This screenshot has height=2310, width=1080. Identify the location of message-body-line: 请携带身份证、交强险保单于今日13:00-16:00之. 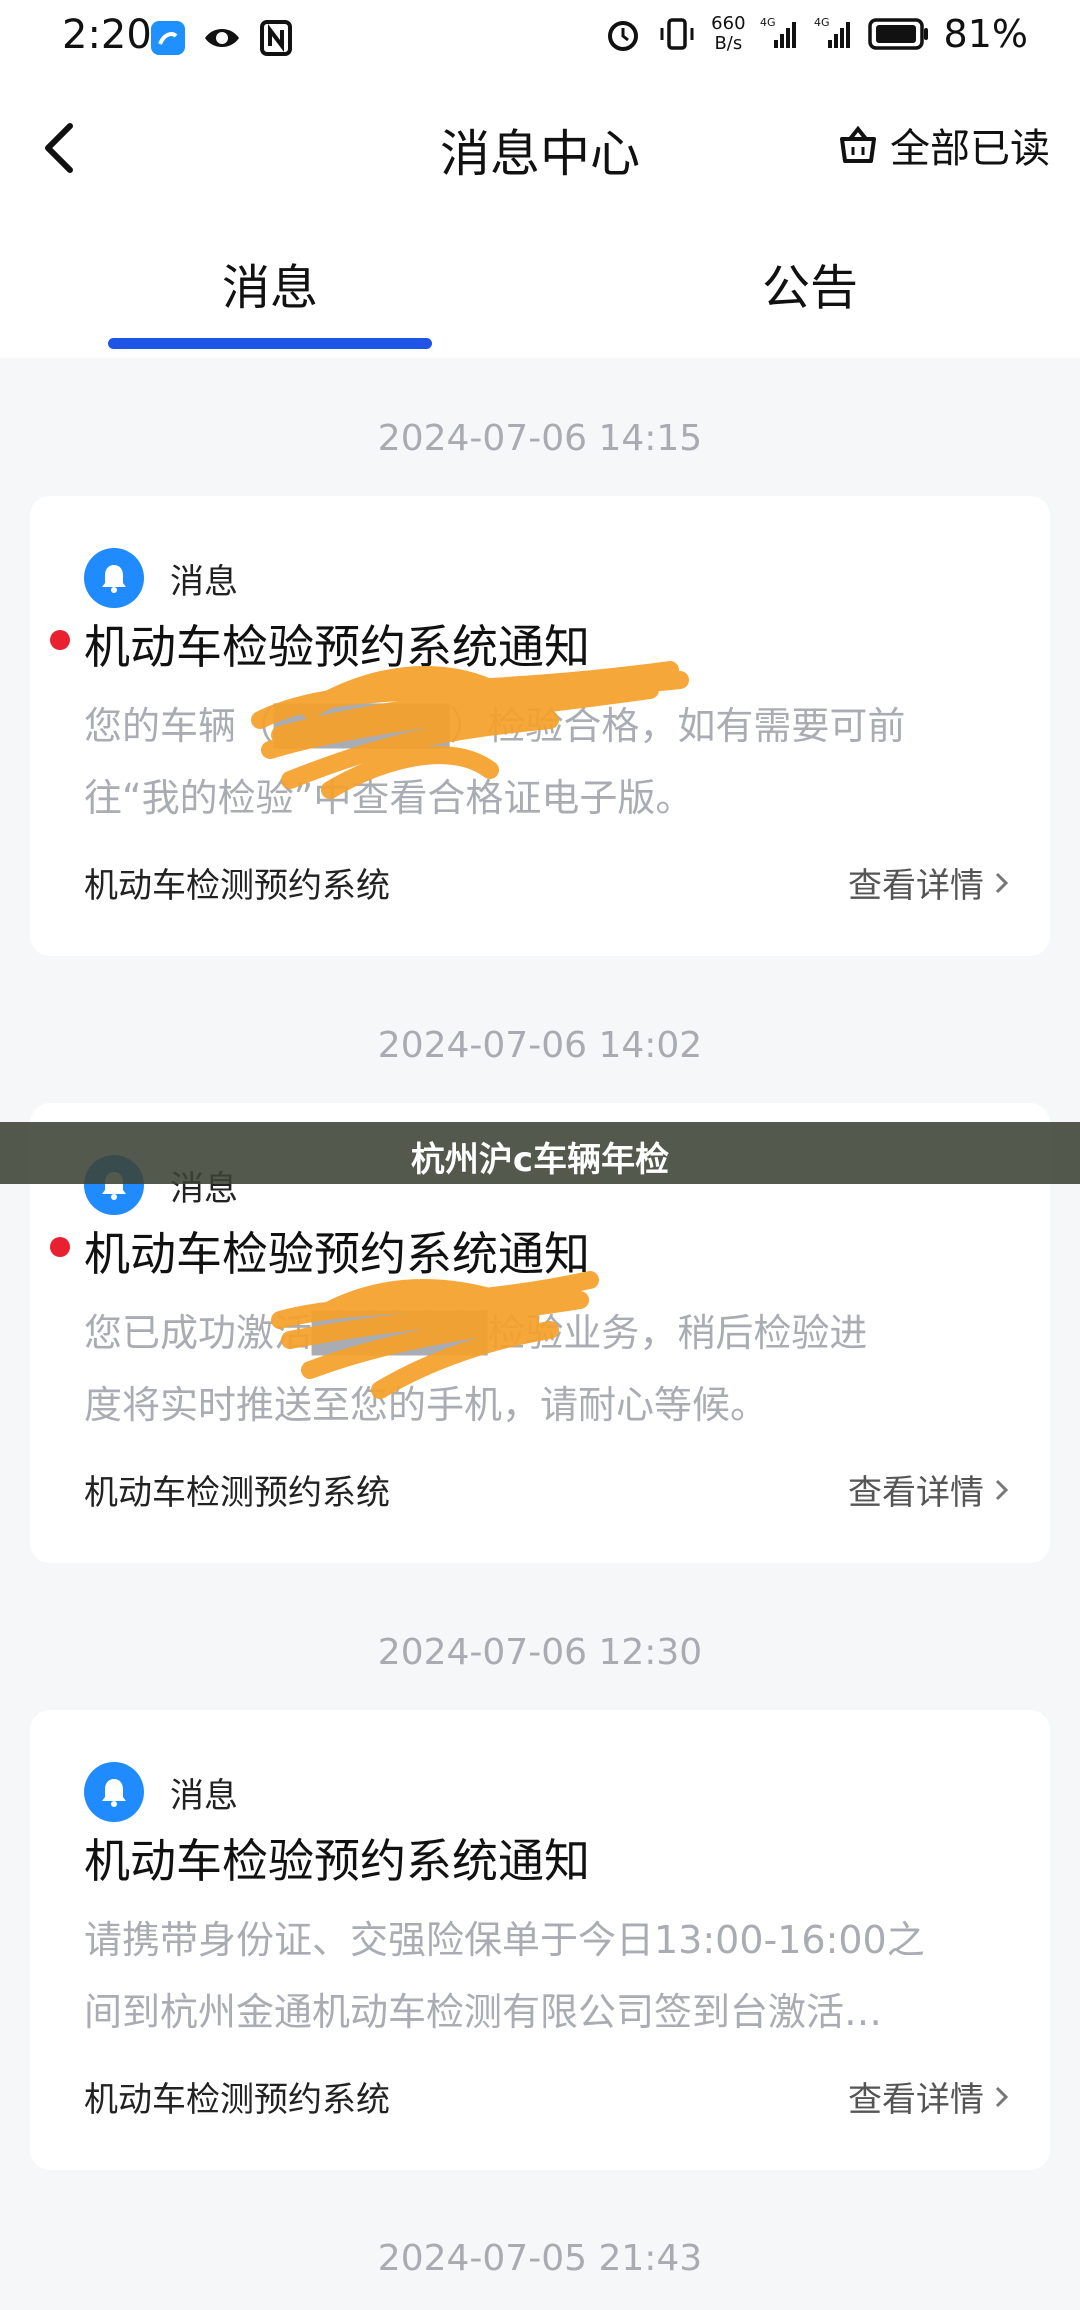
(504, 1940).